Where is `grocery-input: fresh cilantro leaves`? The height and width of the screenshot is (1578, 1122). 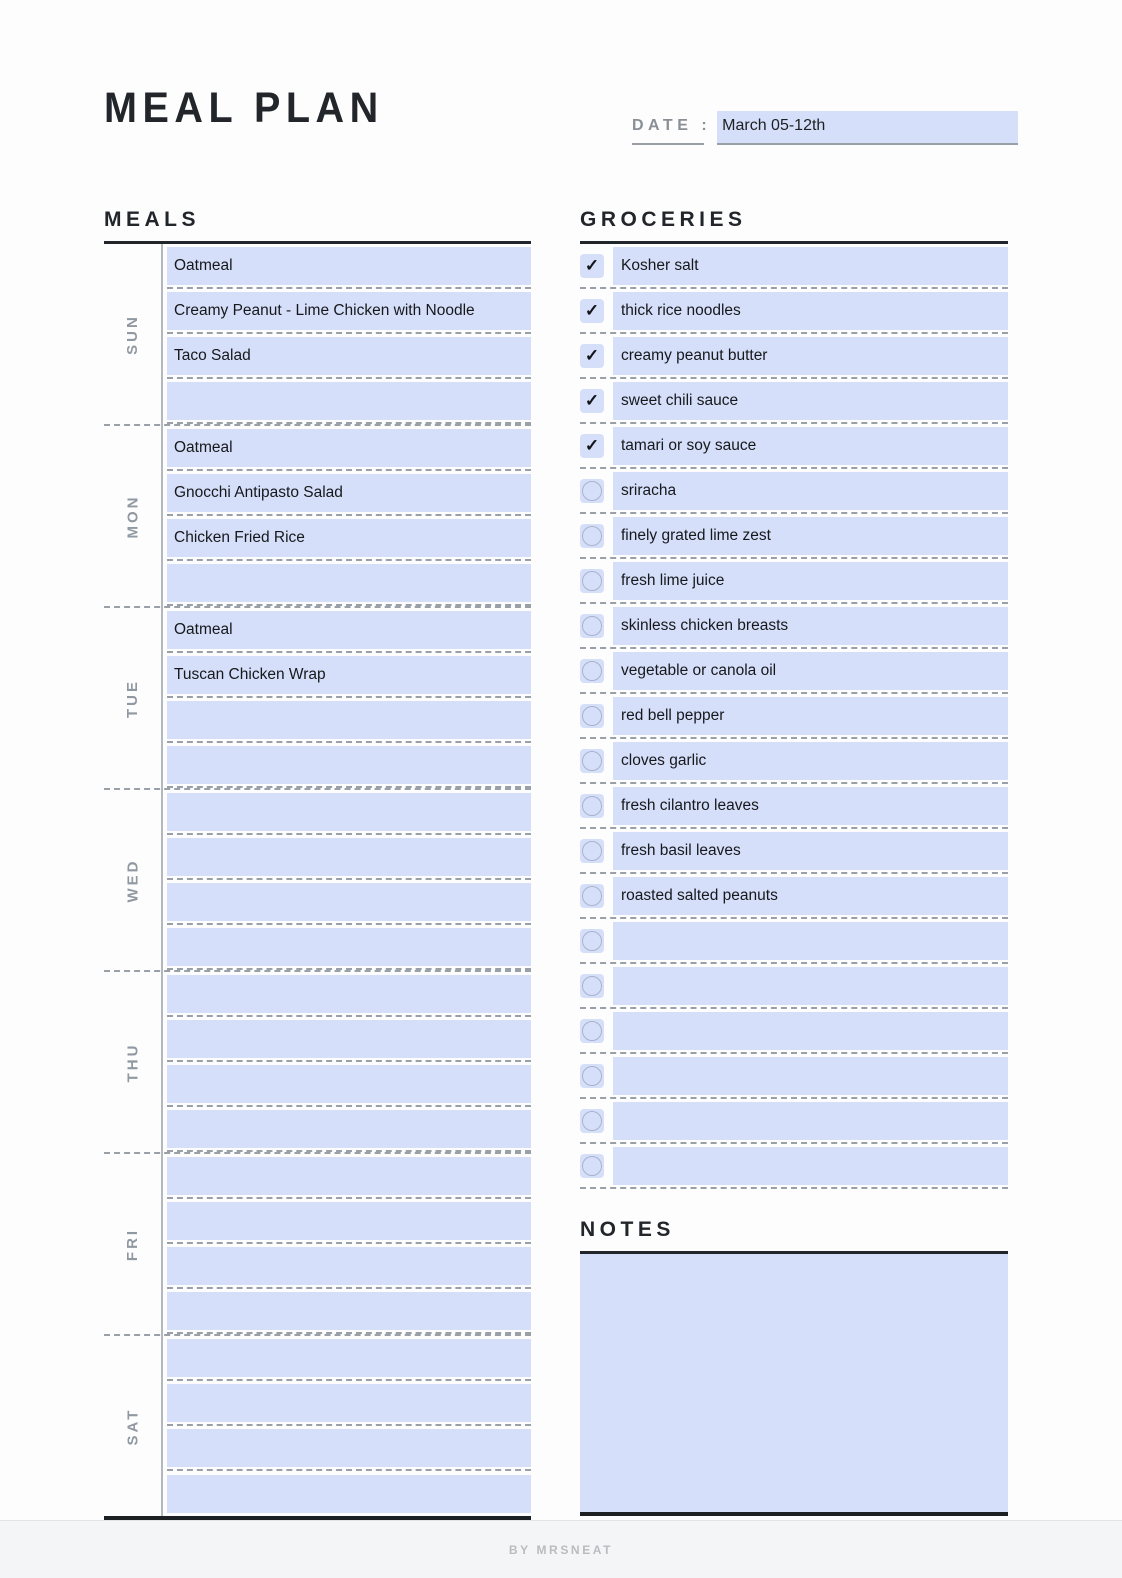
grocery-input: fresh cilantro leaves is located at coordinates (810, 805).